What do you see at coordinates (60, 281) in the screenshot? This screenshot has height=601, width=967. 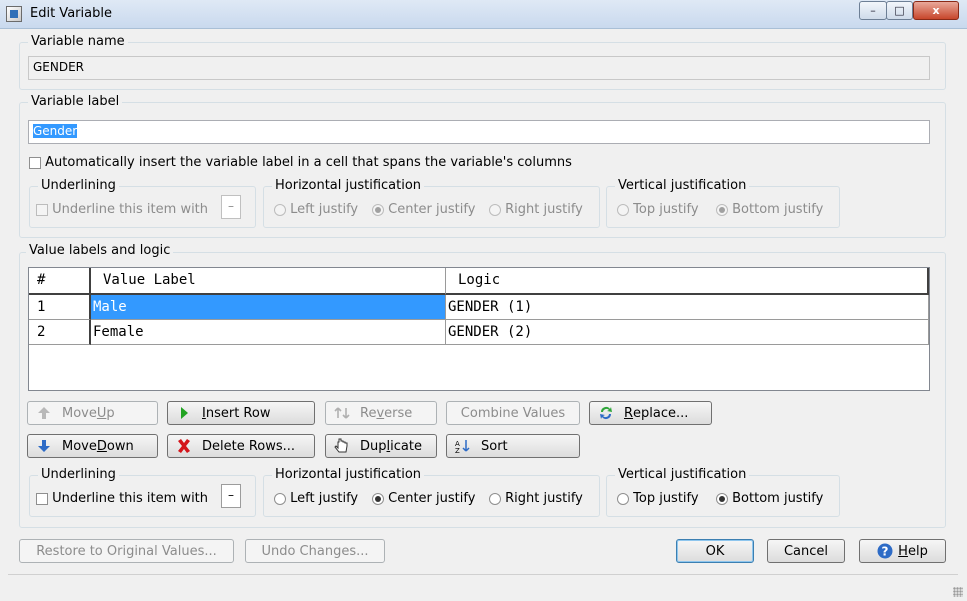 I see `column-header-number: #` at bounding box center [60, 281].